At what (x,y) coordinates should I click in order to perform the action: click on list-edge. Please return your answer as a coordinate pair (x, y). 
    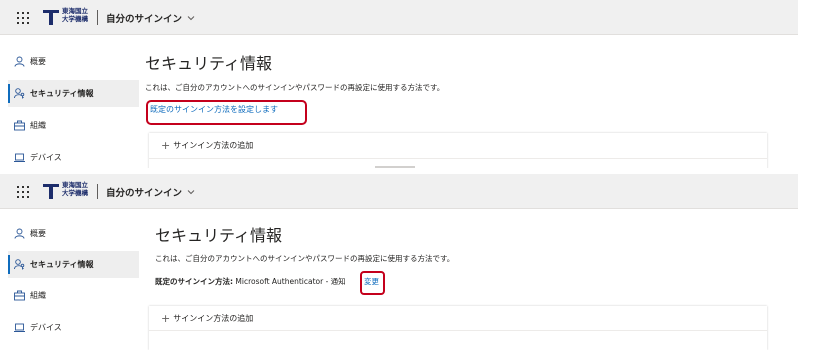
    Looking at the image, I should click on (395, 167).